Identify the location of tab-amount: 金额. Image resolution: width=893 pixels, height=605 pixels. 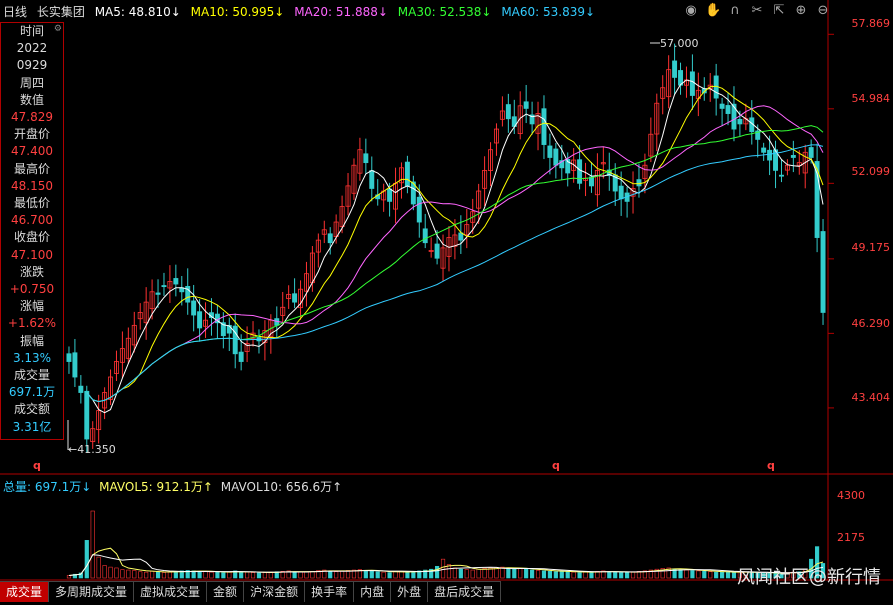
(226, 591).